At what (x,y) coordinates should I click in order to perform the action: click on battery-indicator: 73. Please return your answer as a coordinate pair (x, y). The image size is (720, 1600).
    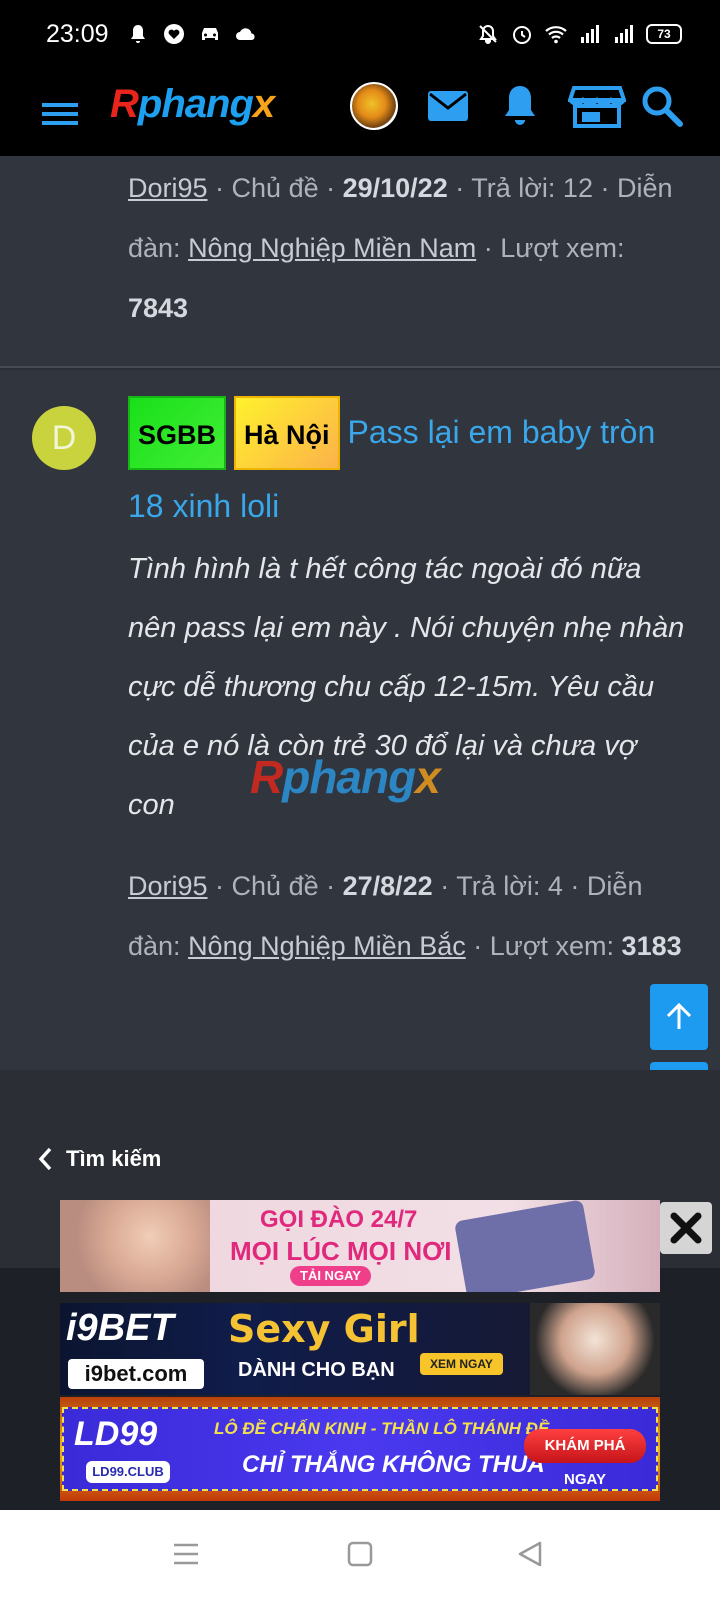
    Looking at the image, I should click on (664, 34).